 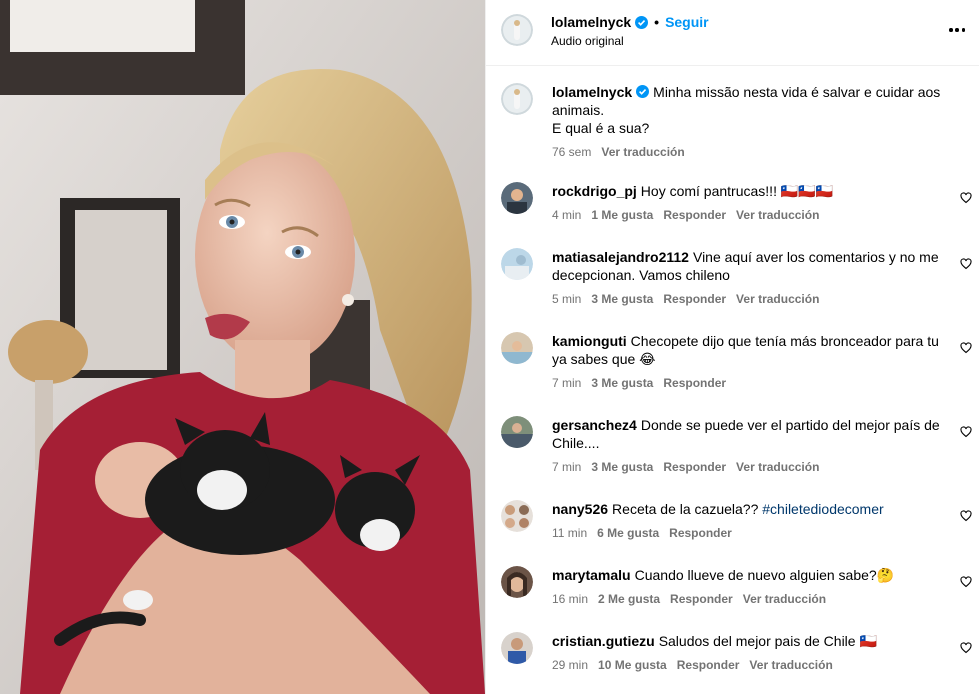 I want to click on comment-likes: 2 Me gusta, so click(x=629, y=599).